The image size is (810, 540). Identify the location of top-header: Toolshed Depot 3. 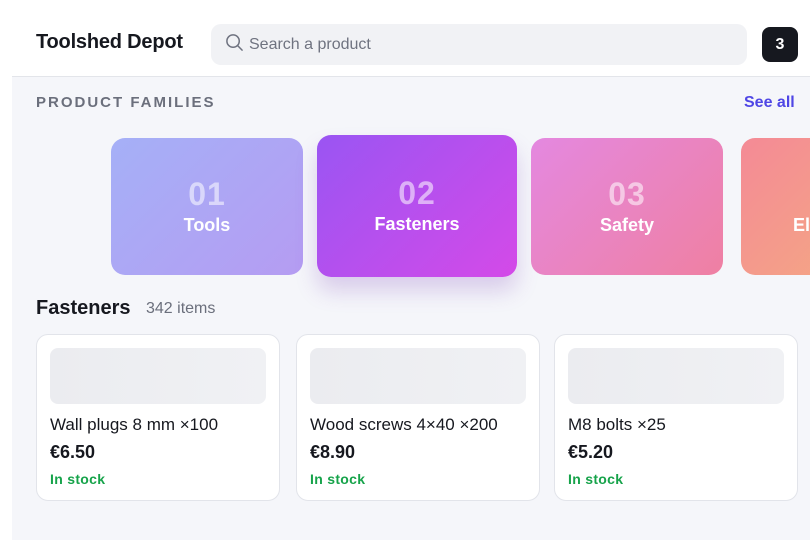
(405, 38).